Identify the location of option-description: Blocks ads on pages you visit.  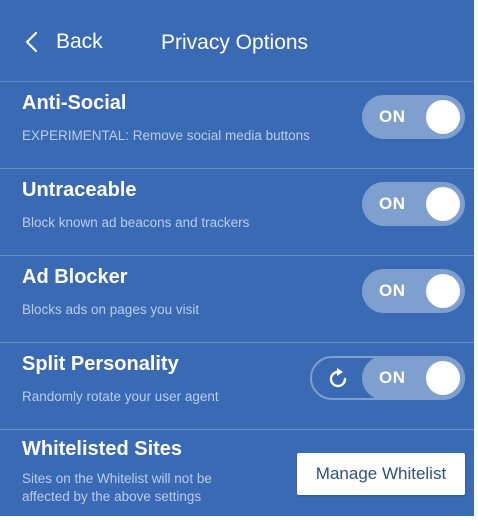
(111, 309).